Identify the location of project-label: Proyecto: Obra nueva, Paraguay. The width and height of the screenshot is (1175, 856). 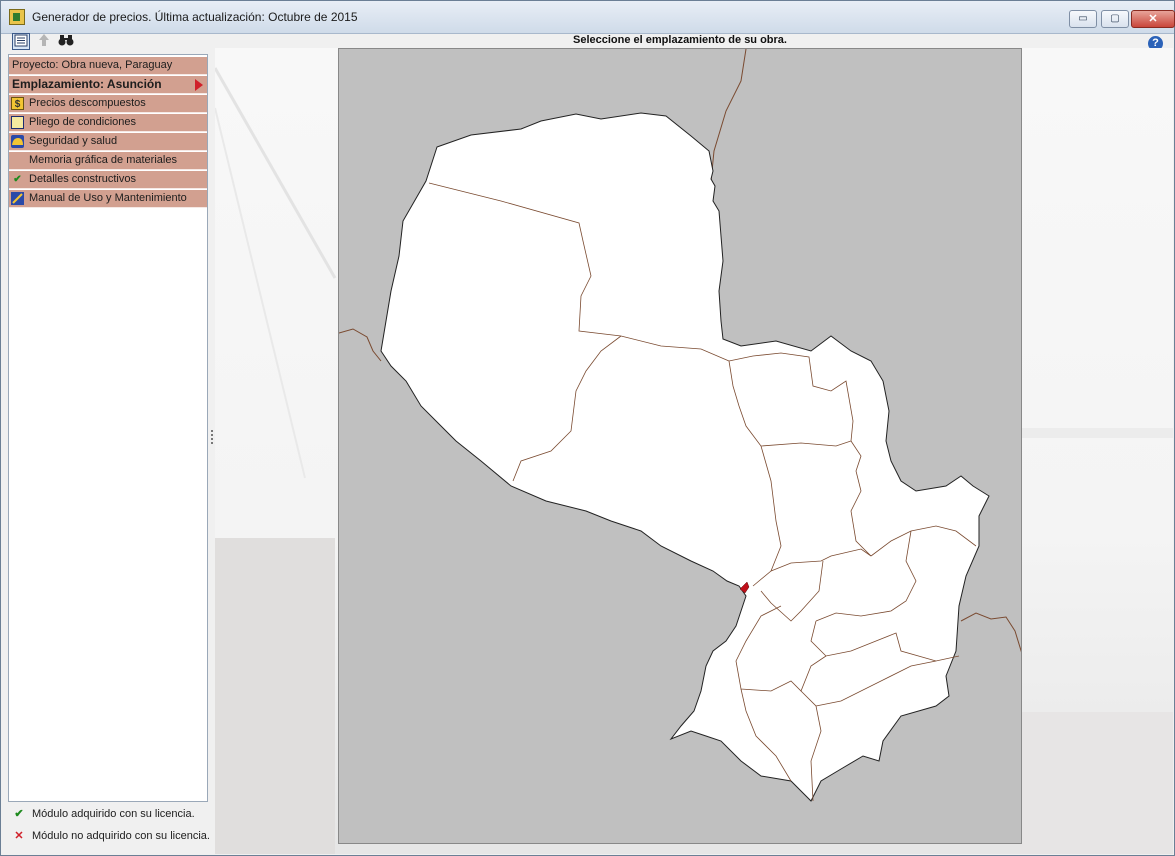
(92, 65).